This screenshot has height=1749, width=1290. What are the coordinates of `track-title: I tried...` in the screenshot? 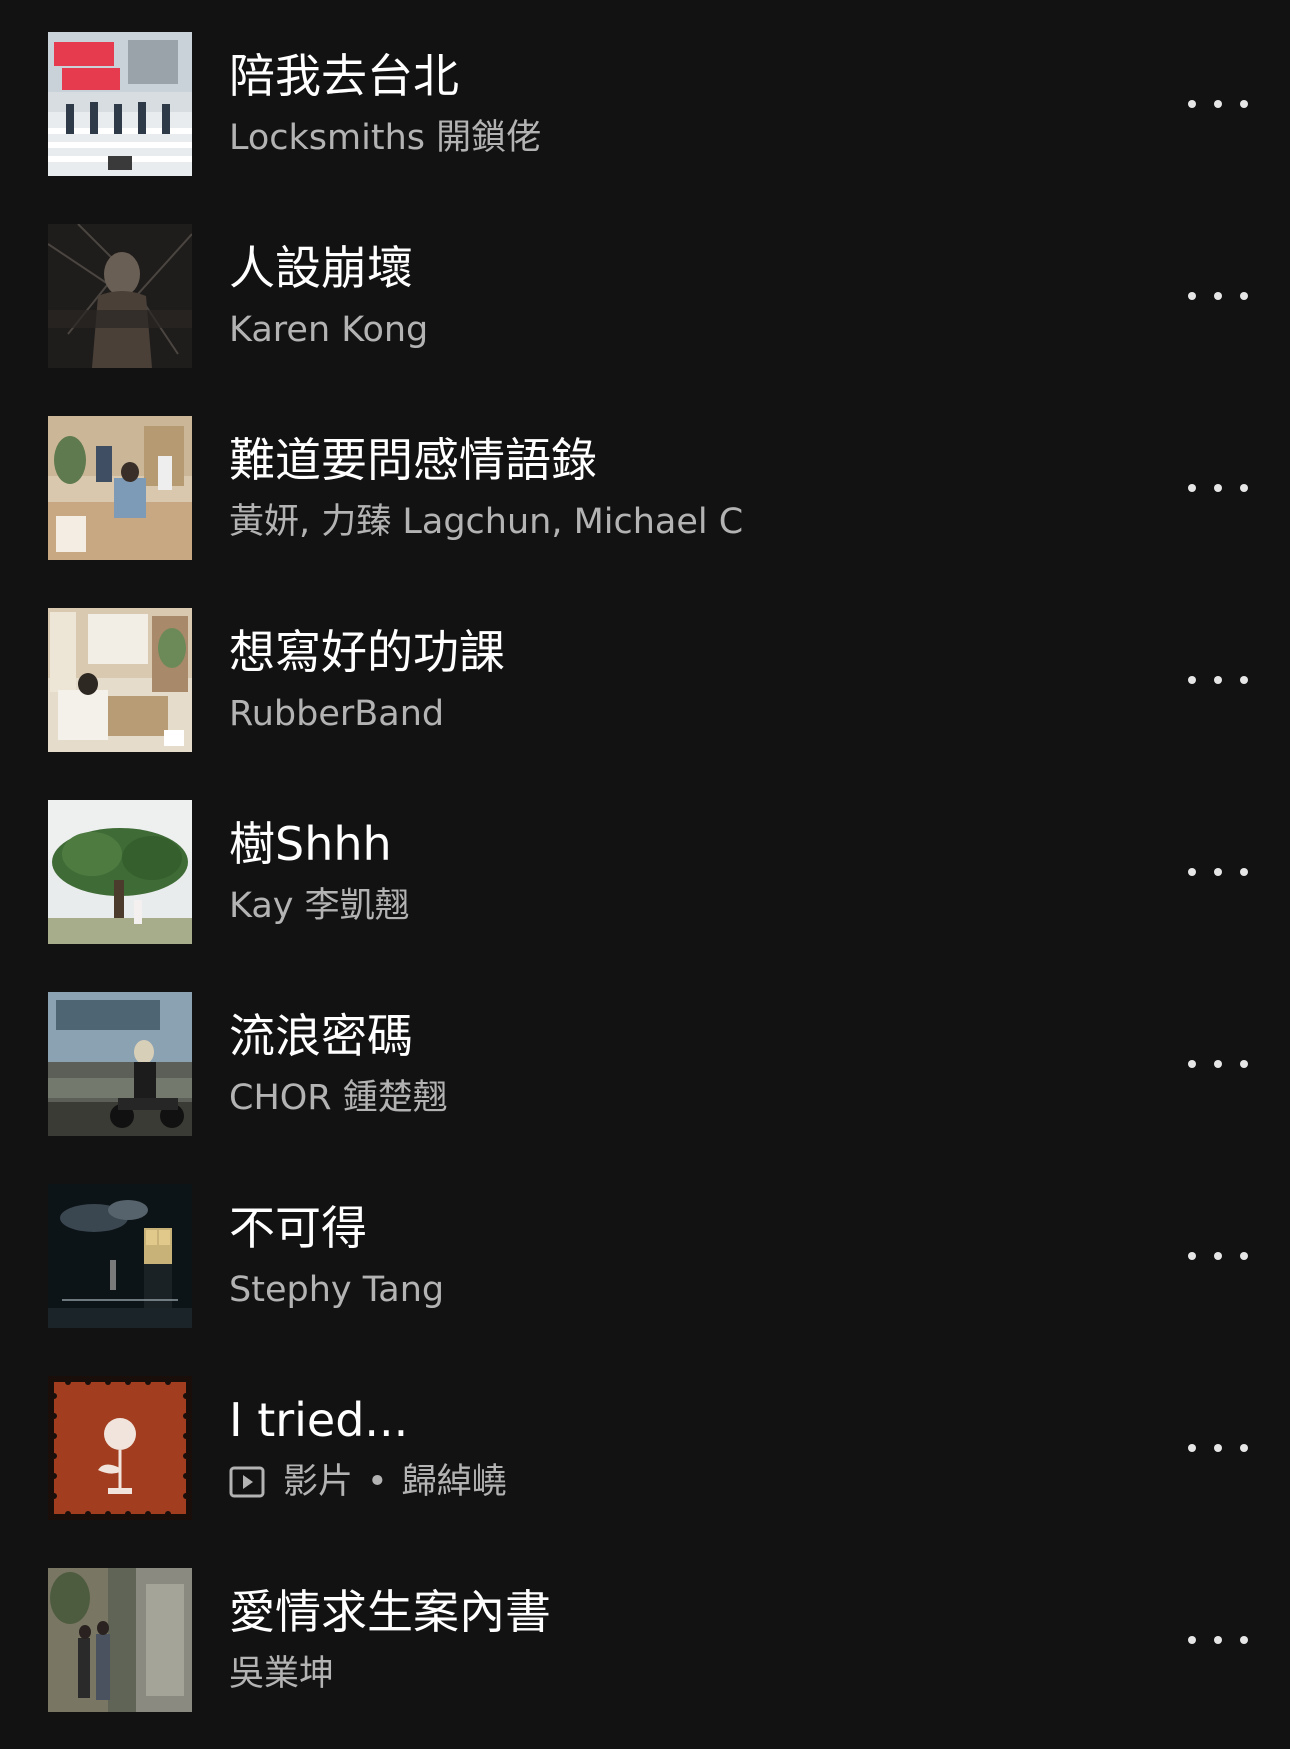 It's located at (319, 1420).